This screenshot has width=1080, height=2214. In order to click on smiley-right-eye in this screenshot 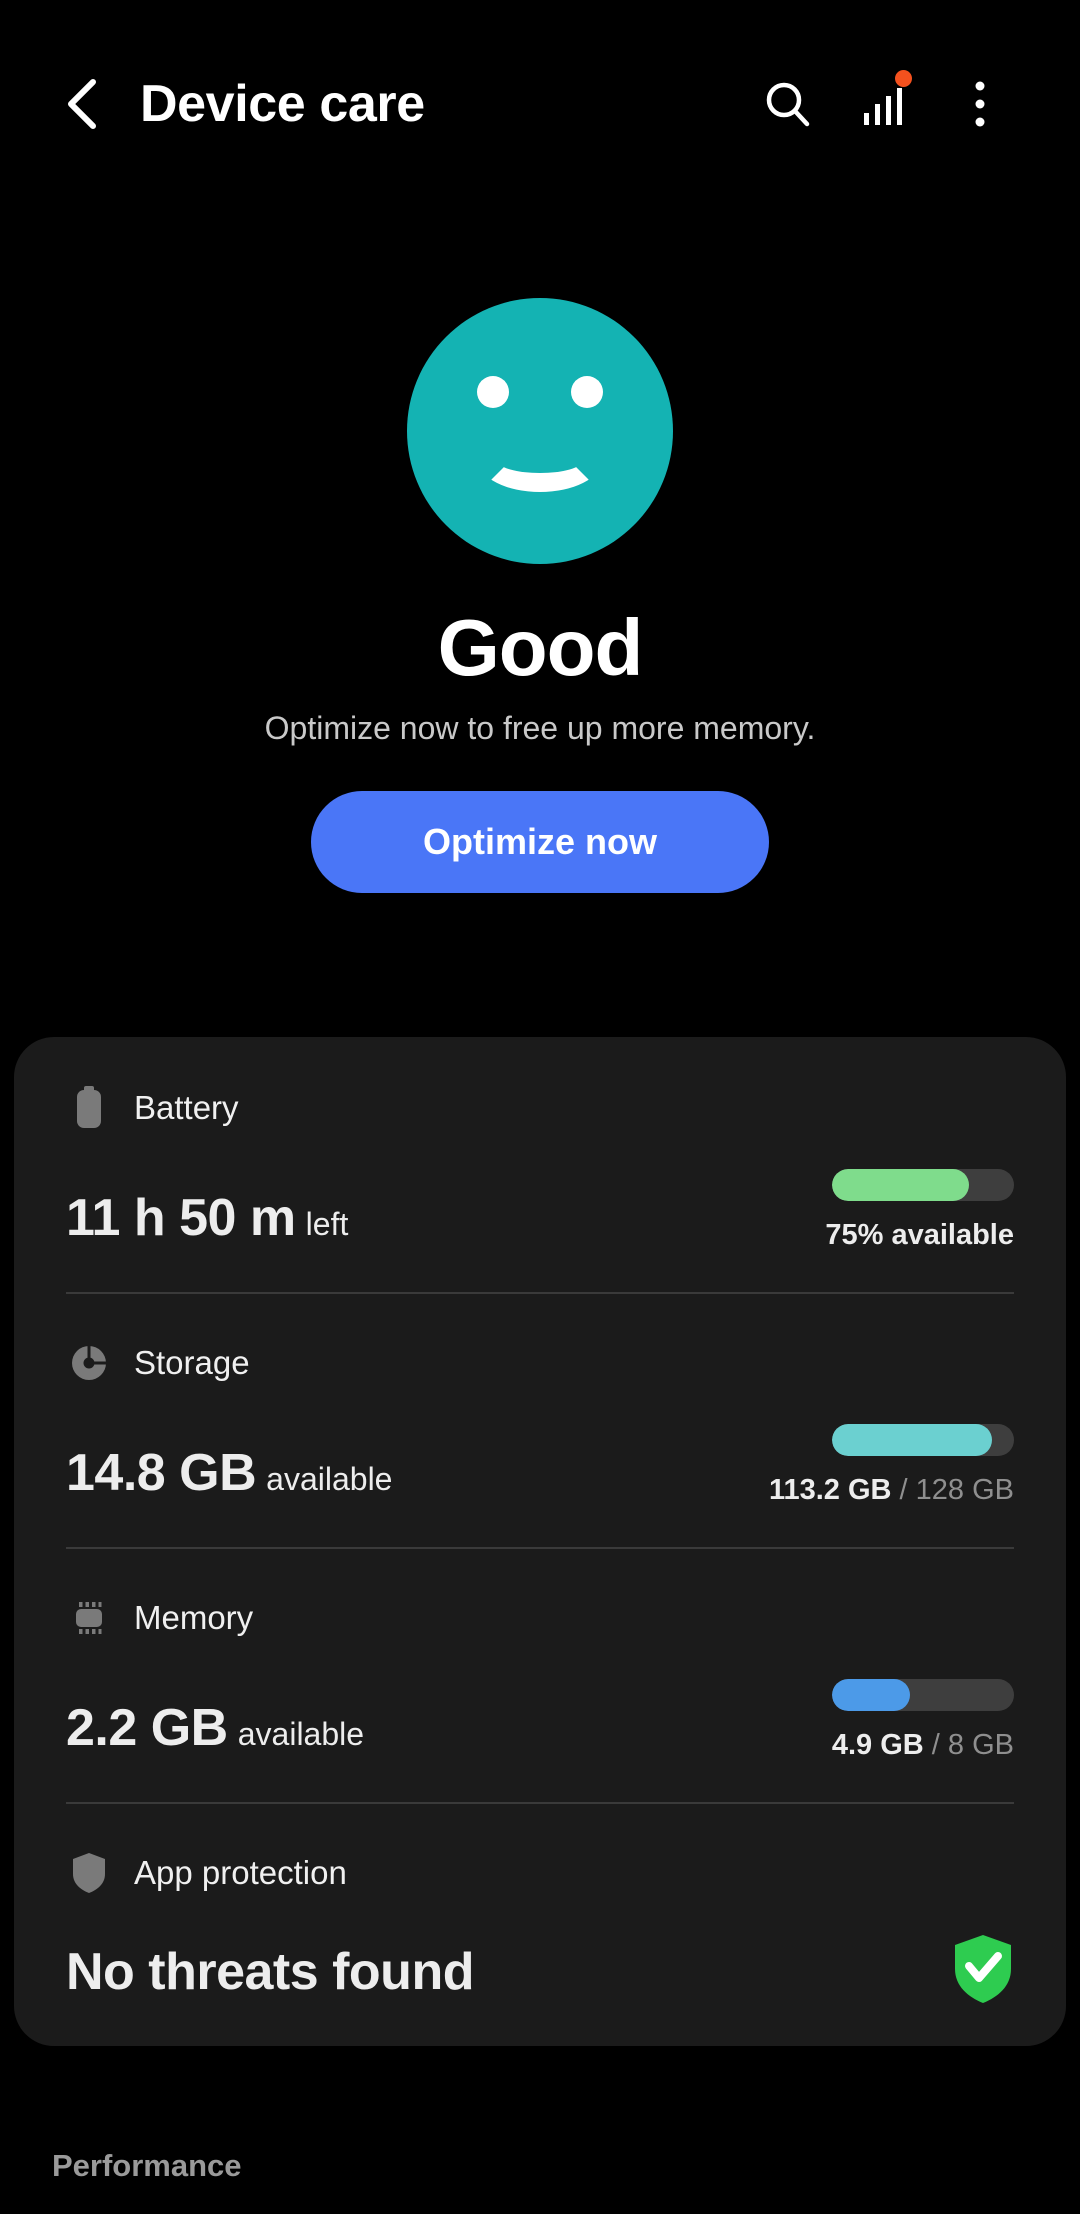, I will do `click(587, 392)`.